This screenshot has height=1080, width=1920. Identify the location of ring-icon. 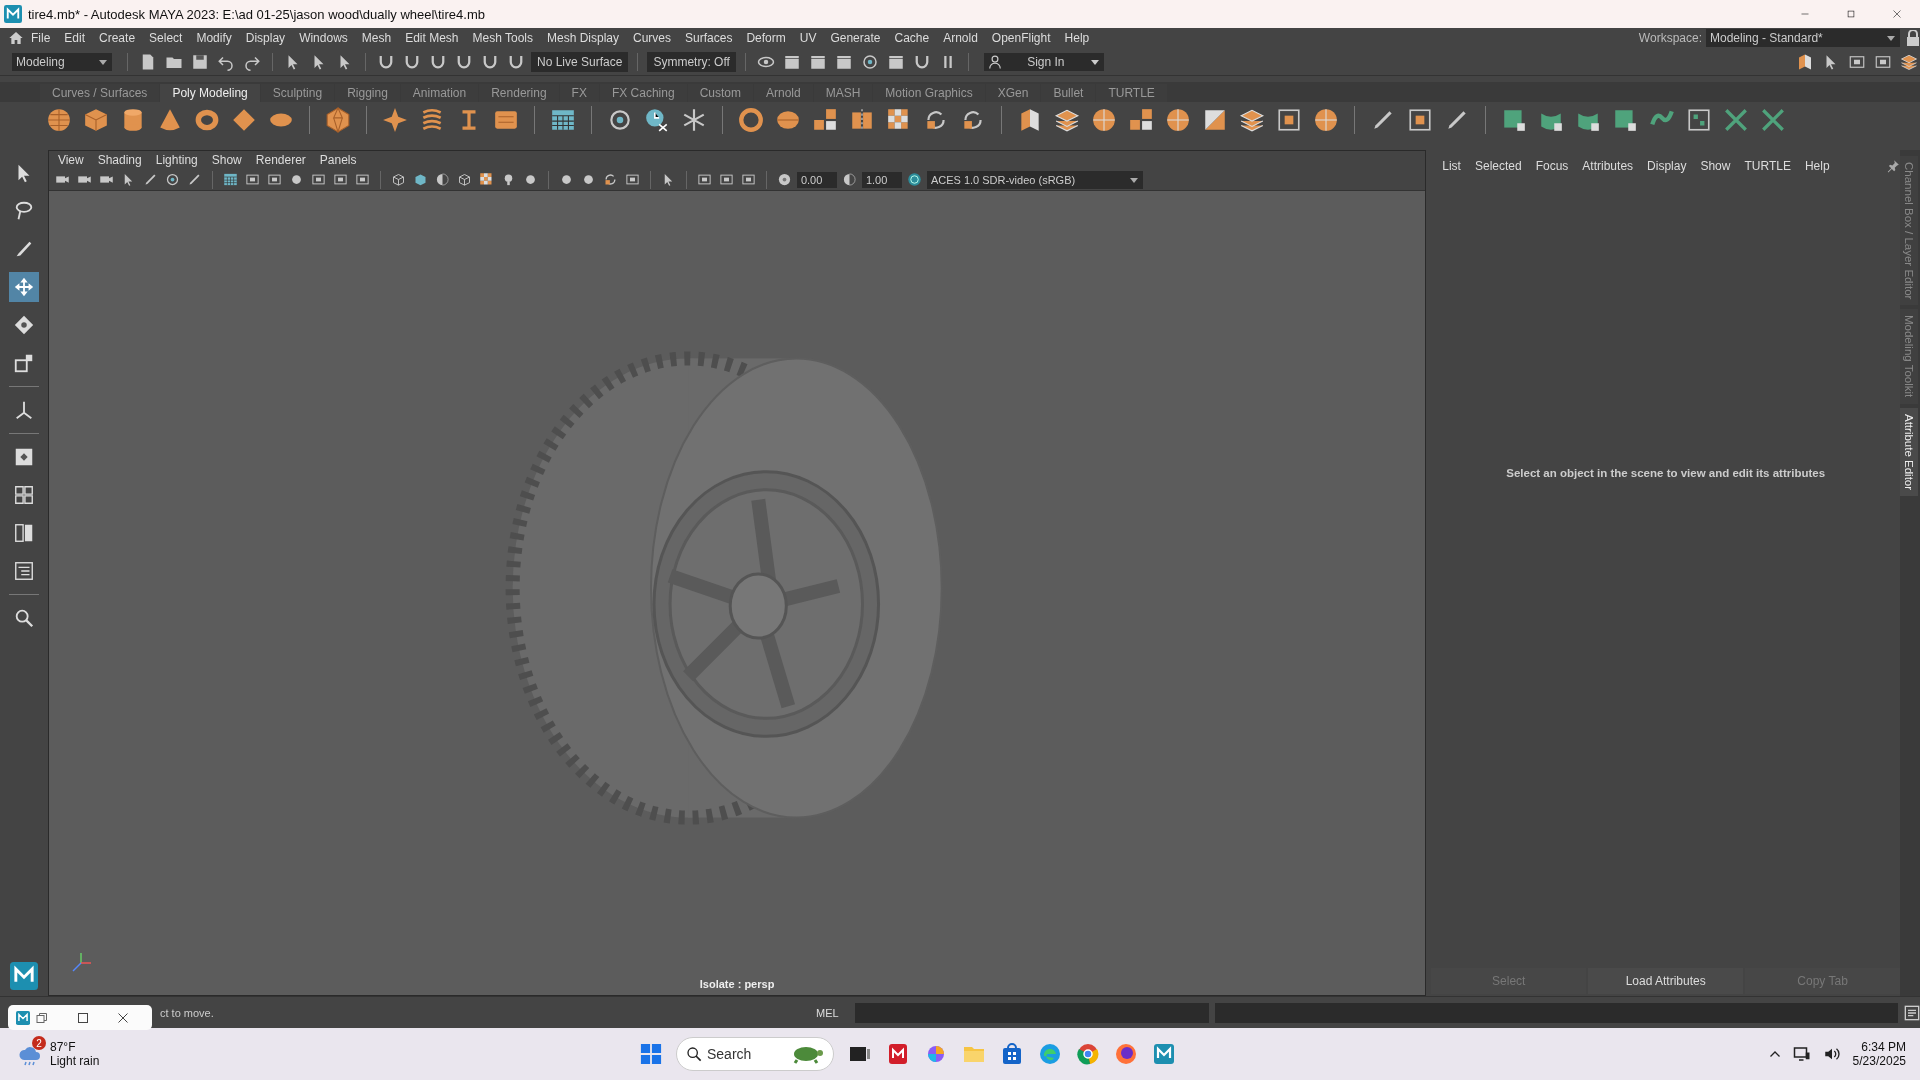
(751, 120).